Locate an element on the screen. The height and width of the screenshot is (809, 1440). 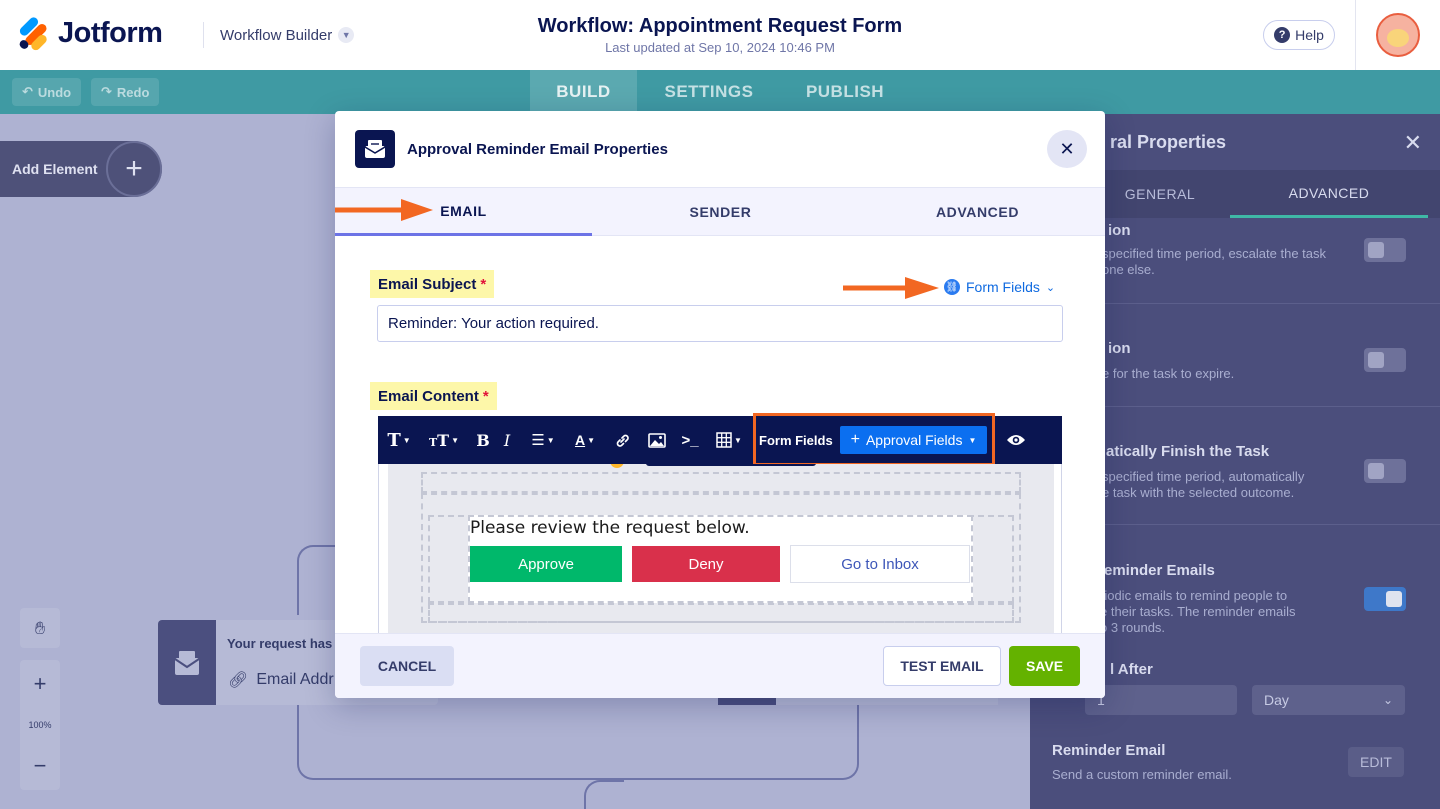
align-left-icon: ☰ is located at coordinates (538, 440).